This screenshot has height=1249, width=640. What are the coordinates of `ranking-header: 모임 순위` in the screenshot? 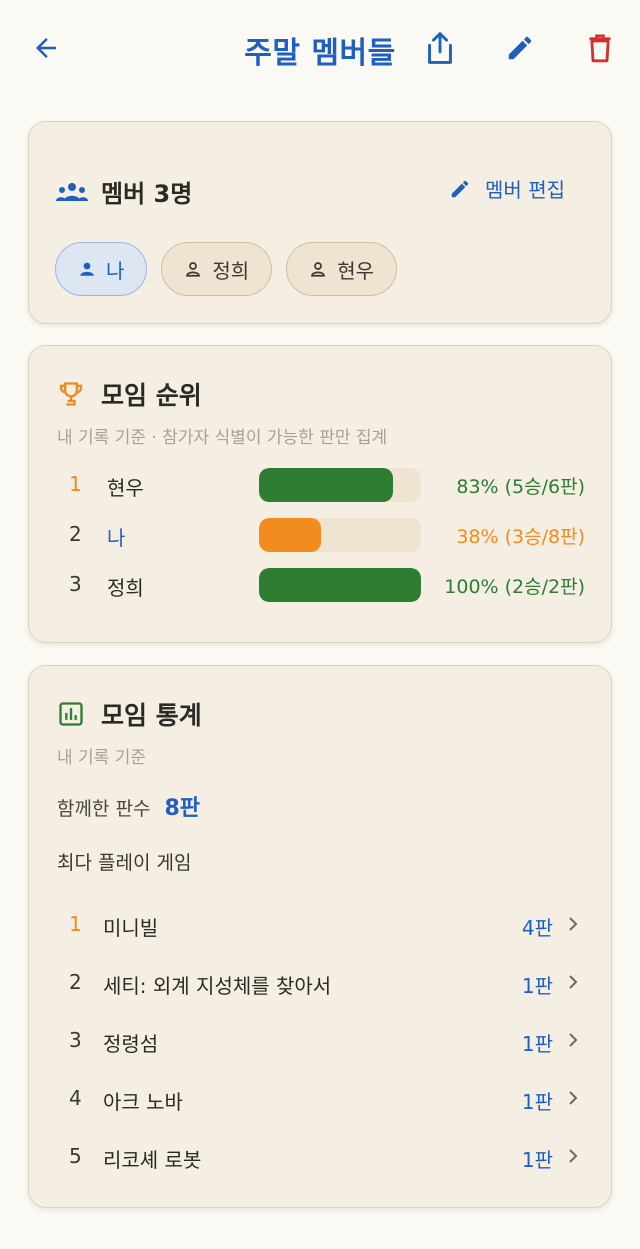 It's located at (129, 394).